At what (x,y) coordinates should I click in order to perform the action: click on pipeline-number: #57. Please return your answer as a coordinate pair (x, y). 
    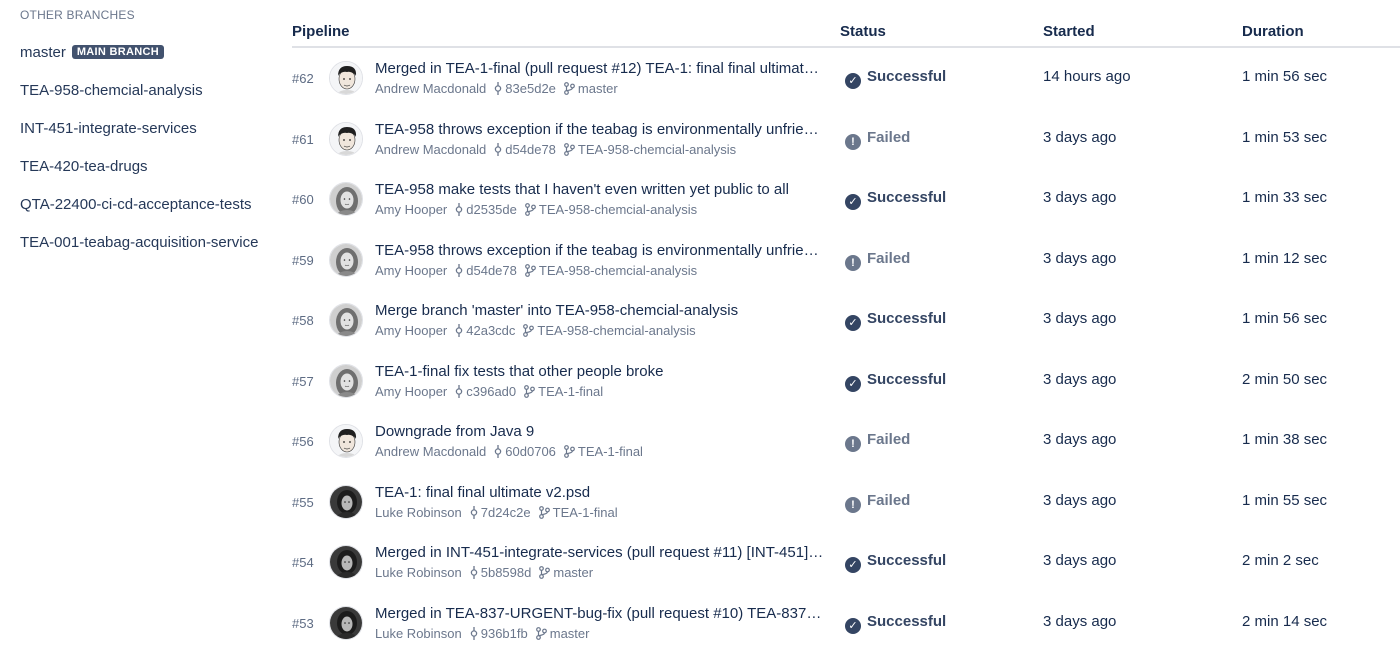
    Looking at the image, I should click on (303, 381).